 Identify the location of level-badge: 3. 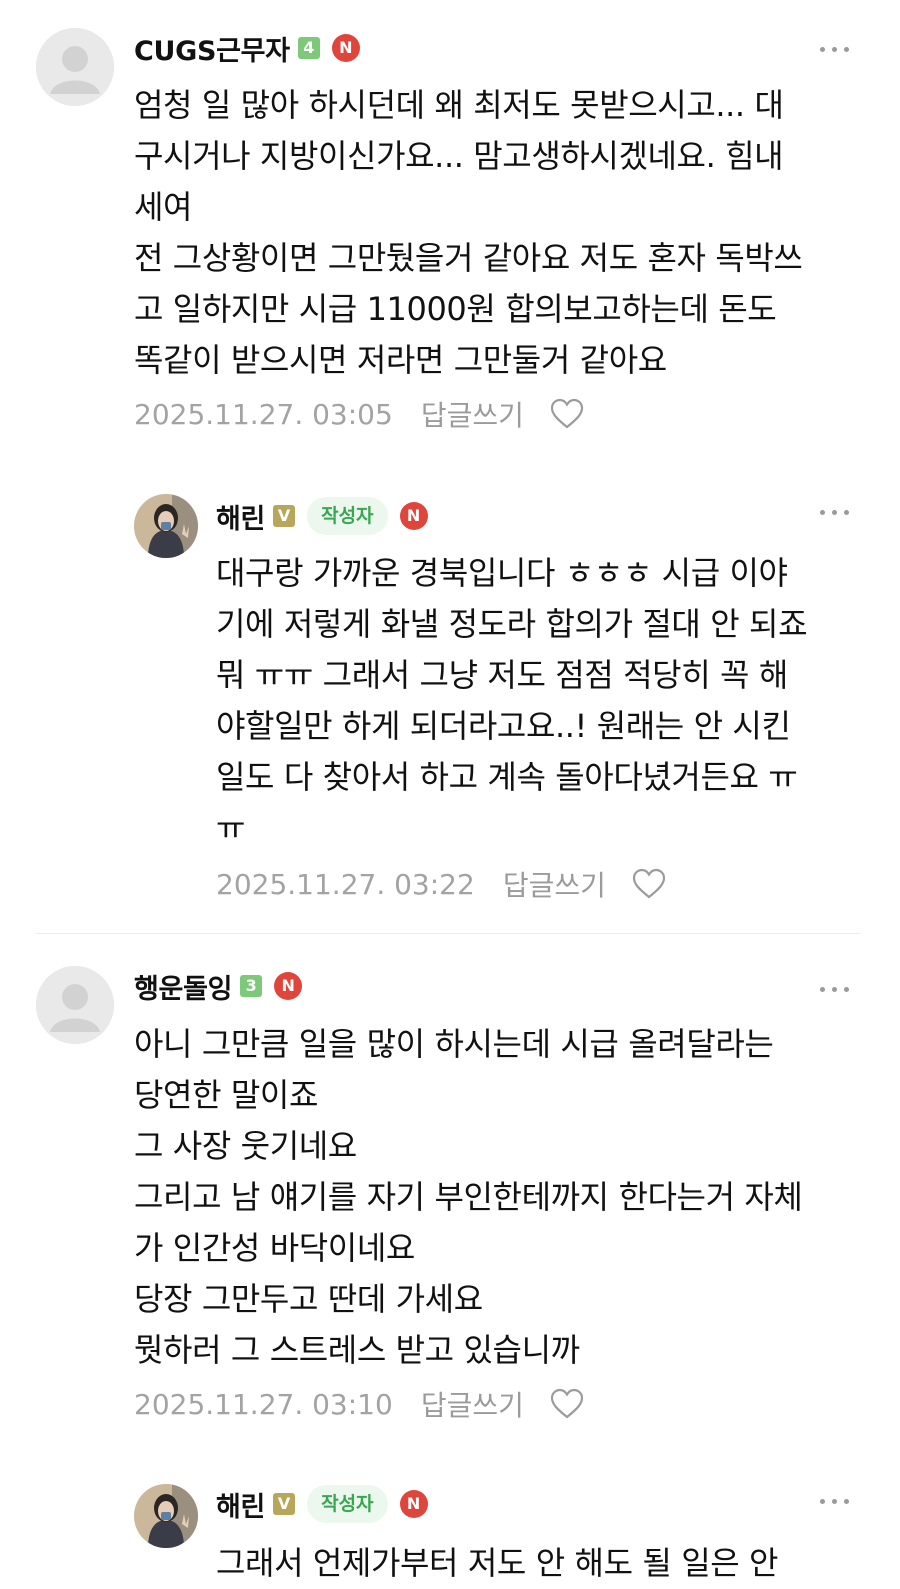
(251, 986).